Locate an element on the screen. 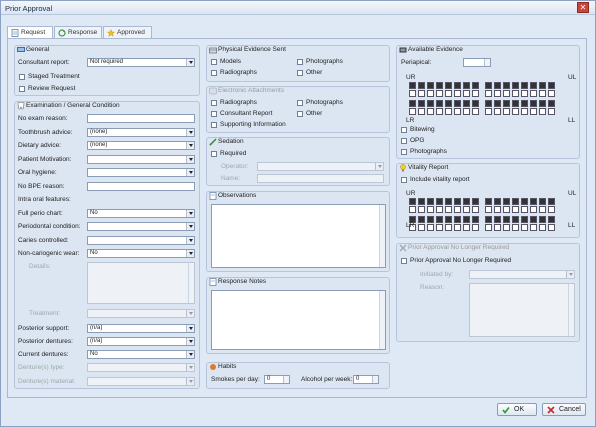 The image size is (596, 427). cancel-button: Cancel is located at coordinates (564, 409).